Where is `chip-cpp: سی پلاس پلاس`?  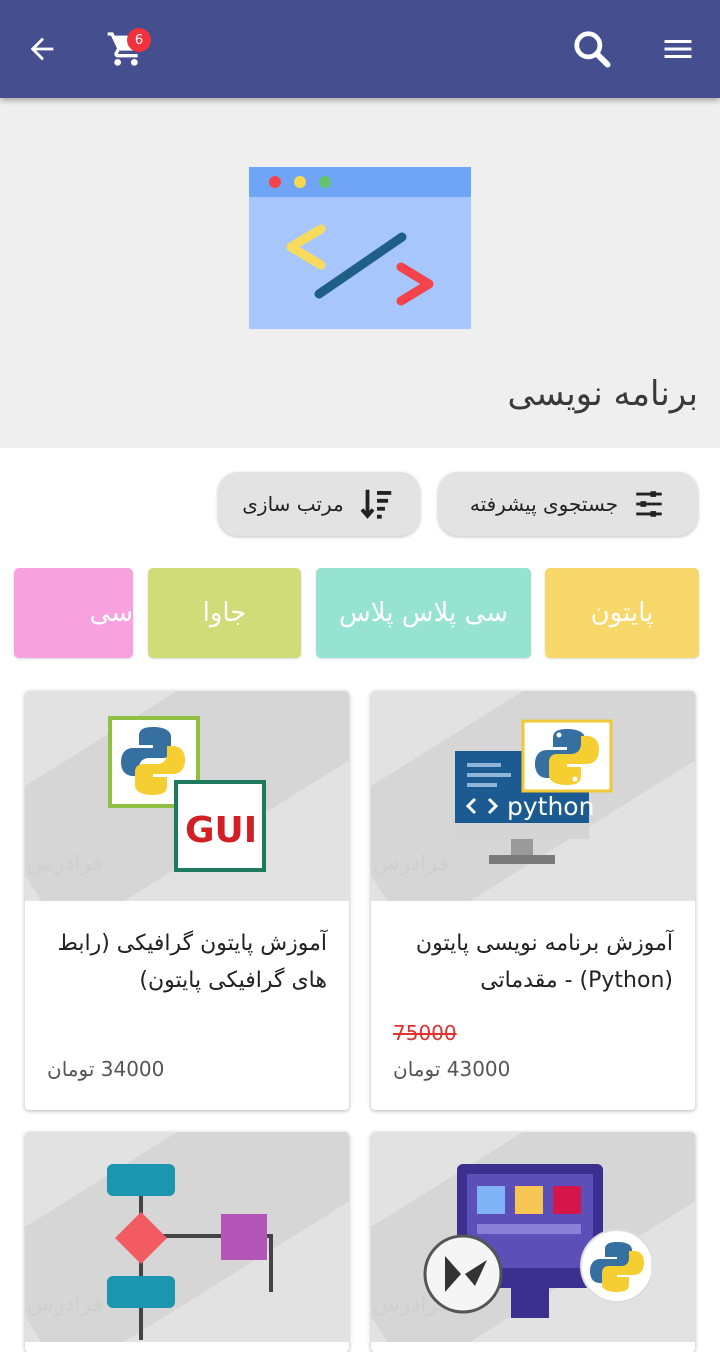 chip-cpp: سی پلاس پلاس is located at coordinates (423, 613).